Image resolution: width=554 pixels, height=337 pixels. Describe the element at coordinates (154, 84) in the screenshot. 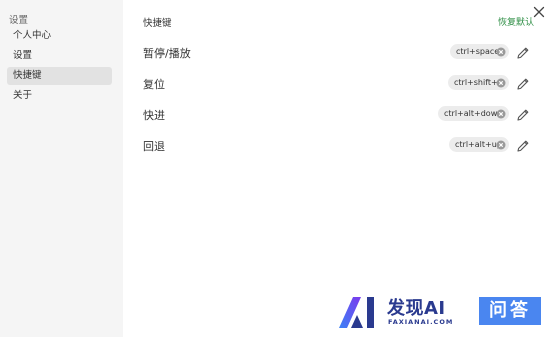

I see `shortcut-label-reset: 复位` at that location.